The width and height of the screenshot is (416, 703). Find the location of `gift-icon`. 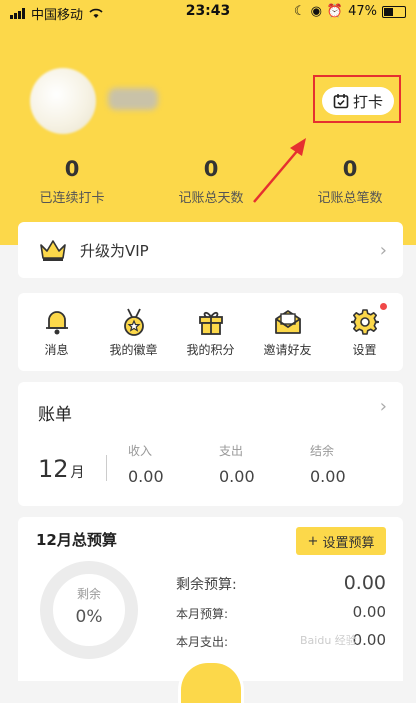

gift-icon is located at coordinates (210, 323).